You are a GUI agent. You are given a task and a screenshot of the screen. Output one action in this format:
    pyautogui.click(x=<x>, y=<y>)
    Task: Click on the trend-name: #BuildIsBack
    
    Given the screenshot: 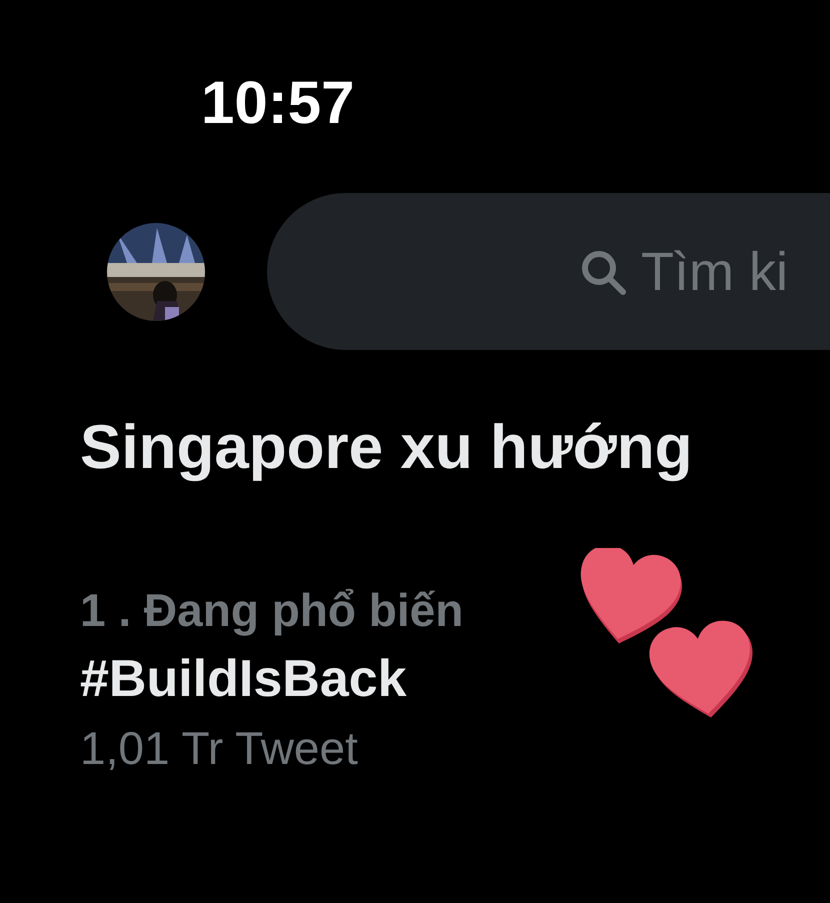 What is the action you would take?
    pyautogui.click(x=455, y=679)
    